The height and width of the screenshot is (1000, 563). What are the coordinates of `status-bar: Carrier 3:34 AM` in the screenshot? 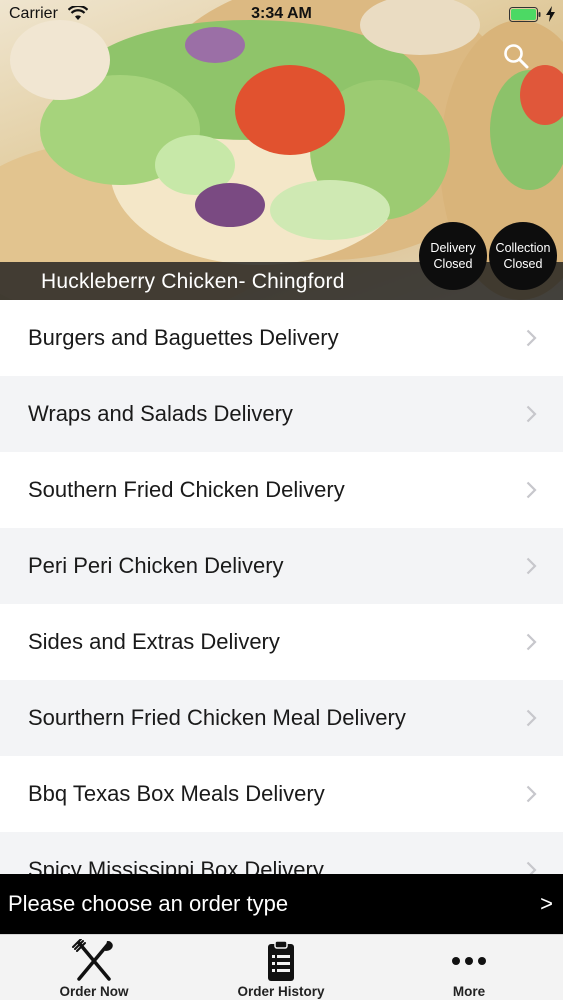 It's located at (281, 15).